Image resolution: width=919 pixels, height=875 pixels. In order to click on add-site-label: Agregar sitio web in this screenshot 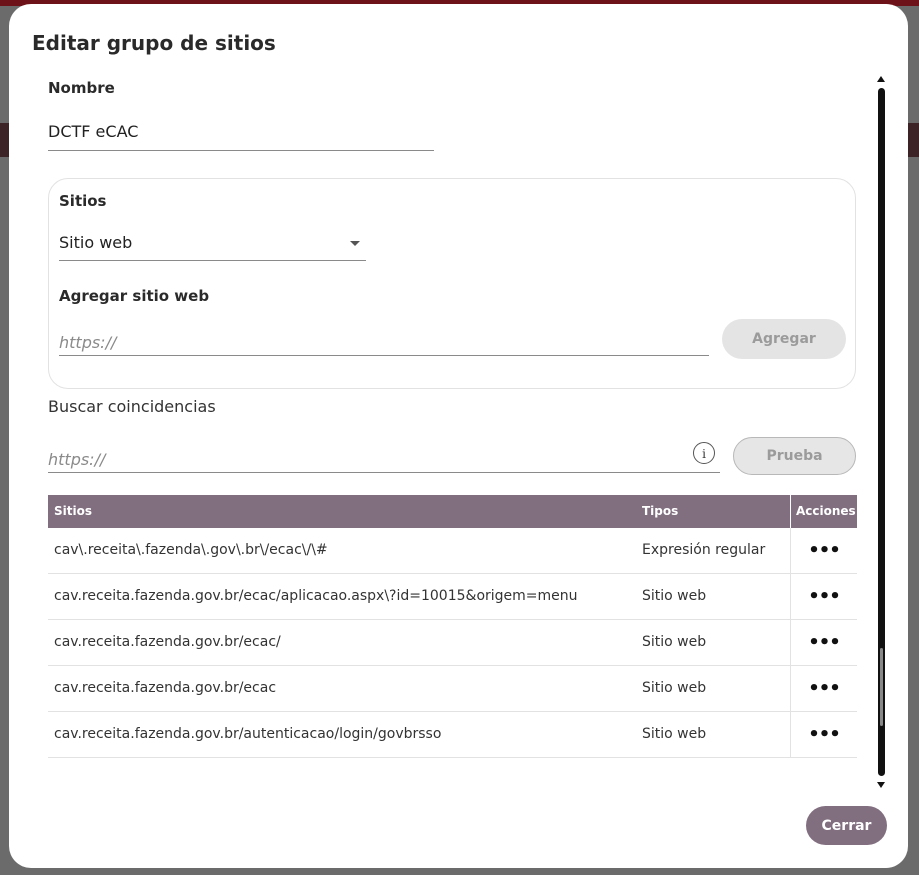, I will do `click(134, 296)`.